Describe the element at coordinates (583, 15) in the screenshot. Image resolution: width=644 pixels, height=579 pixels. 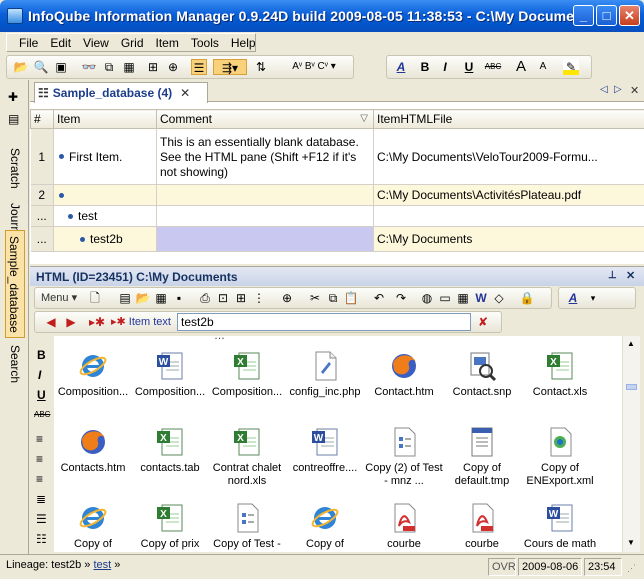
I see `minimize-button: _` at that location.